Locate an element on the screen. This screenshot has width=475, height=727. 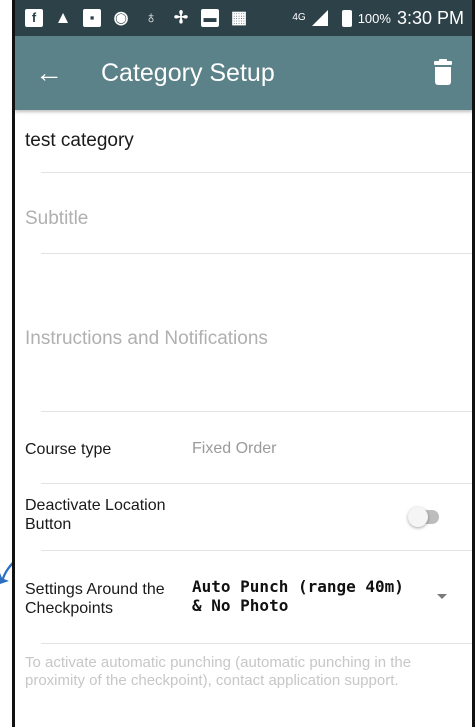
toggle-knob is located at coordinates (418, 517).